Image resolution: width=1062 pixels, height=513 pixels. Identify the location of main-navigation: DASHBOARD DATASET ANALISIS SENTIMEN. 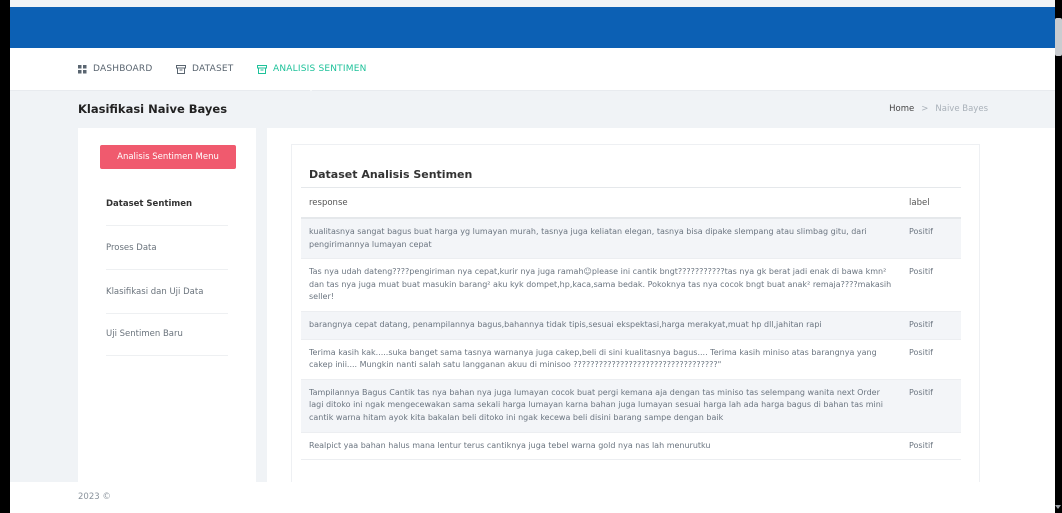
(532, 69).